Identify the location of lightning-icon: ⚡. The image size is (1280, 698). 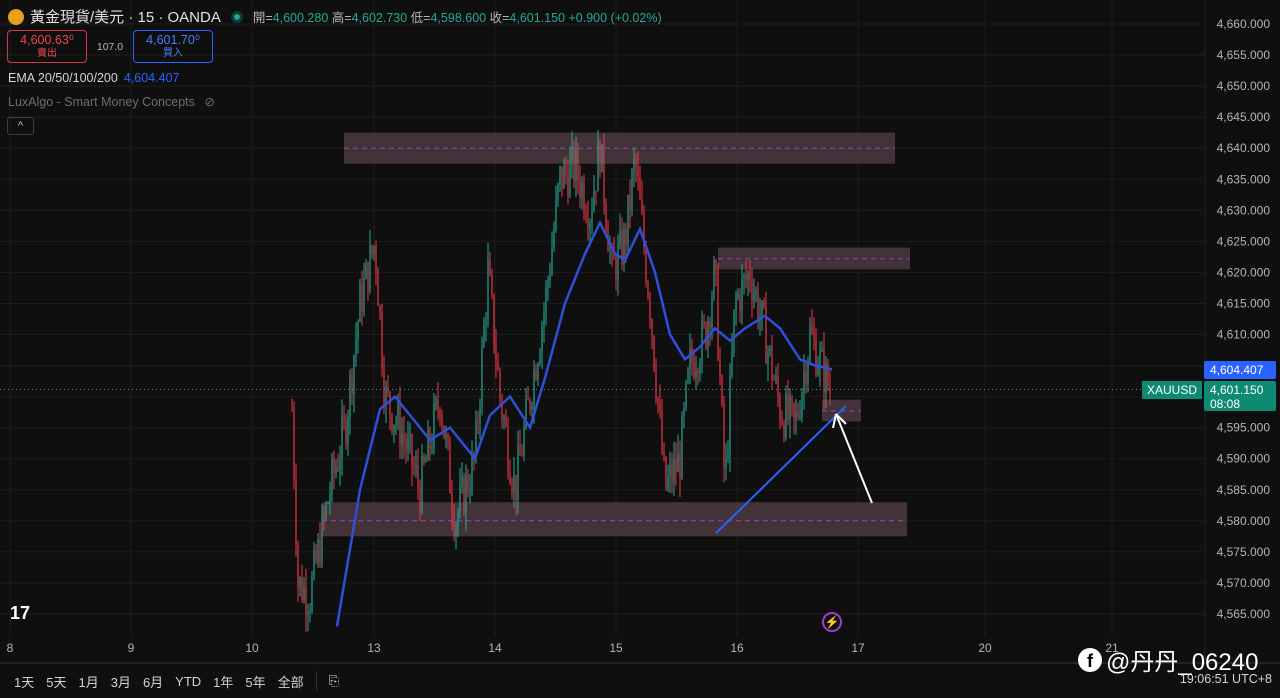
(832, 622).